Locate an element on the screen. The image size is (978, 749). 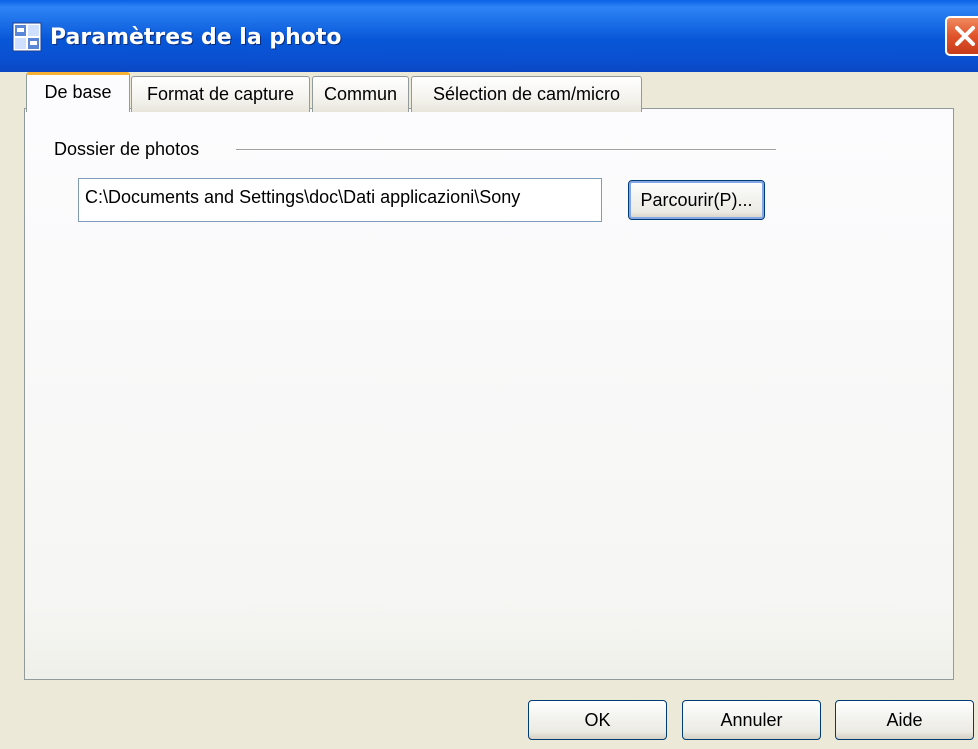
tab-de-base: De base is located at coordinates (78, 92).